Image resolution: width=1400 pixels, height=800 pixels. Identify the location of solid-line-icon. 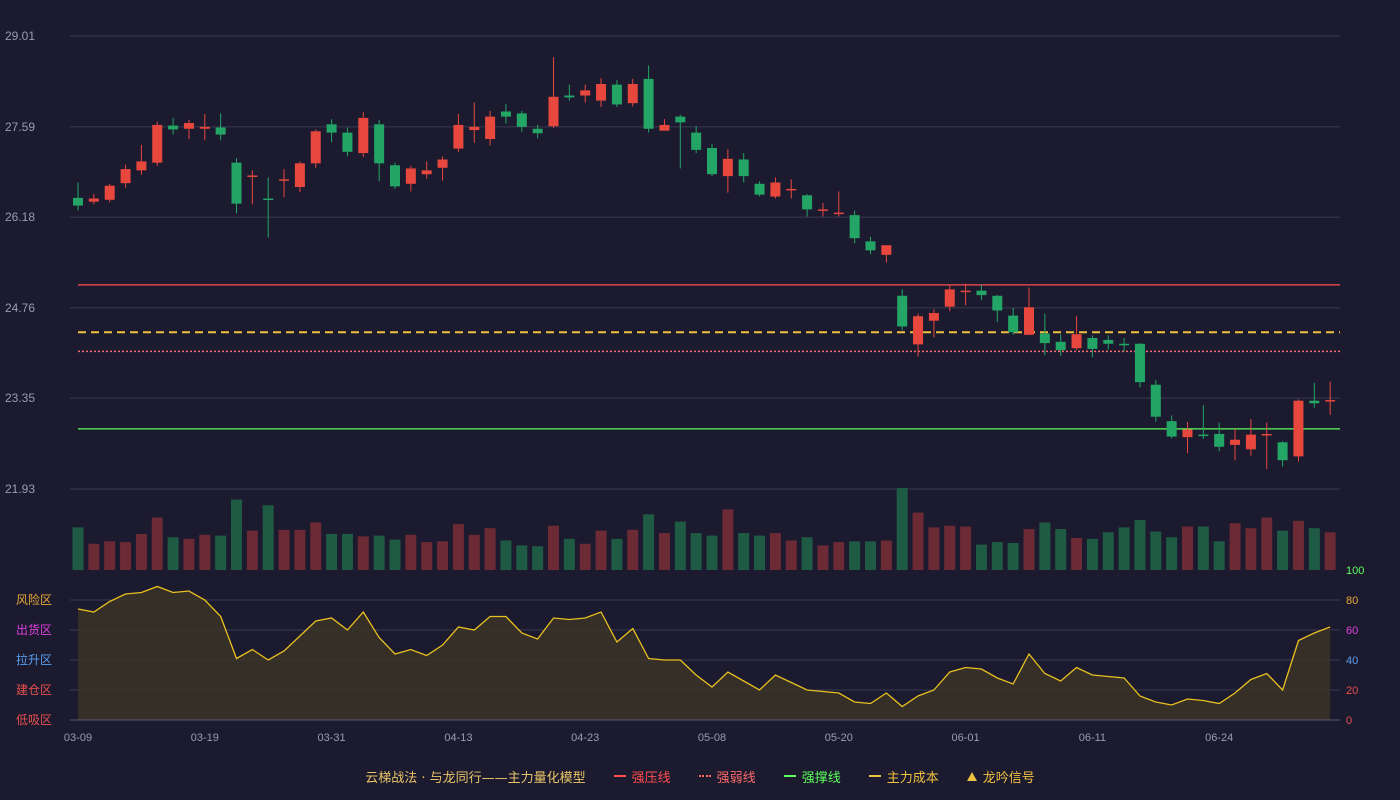
(789, 776).